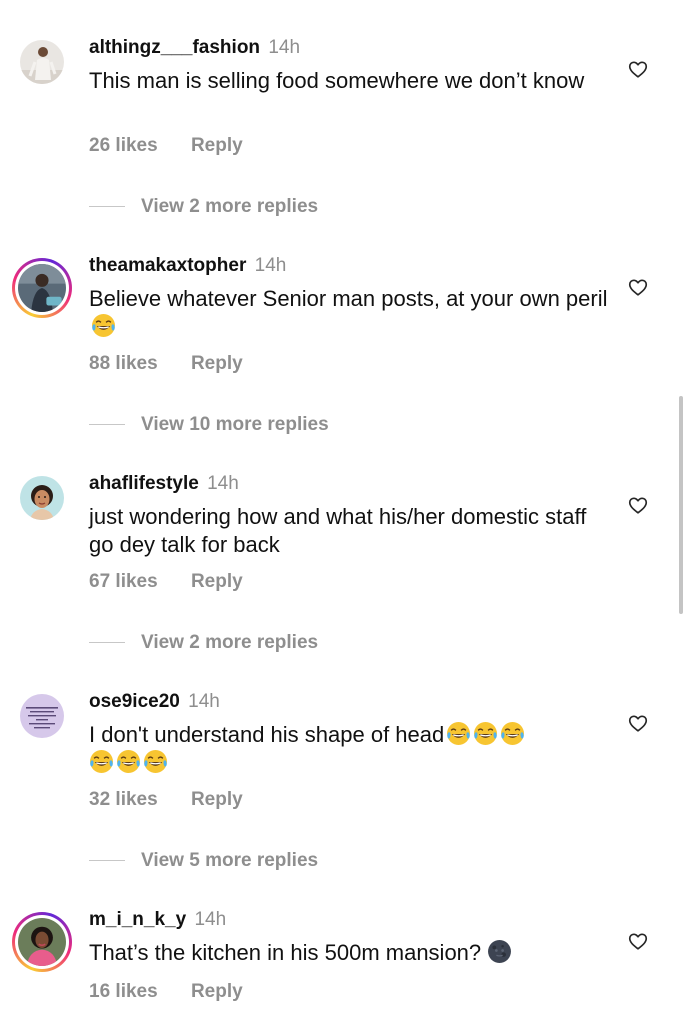 This screenshot has height=1024, width=689. What do you see at coordinates (174, 47) in the screenshot?
I see `username-link: althingz___fashion` at bounding box center [174, 47].